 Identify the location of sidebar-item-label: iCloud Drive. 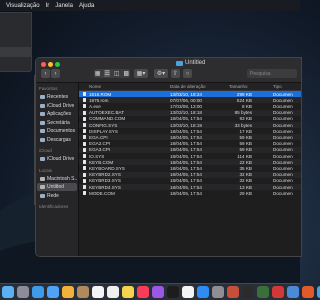
(61, 159).